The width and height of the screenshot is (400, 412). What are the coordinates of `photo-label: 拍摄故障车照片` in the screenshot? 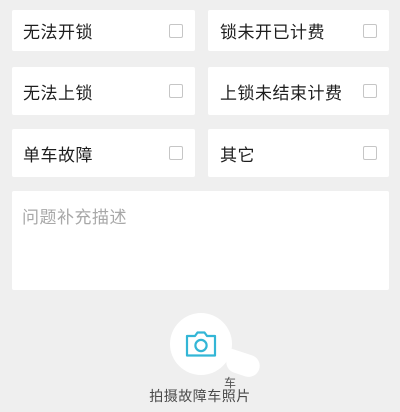 It's located at (200, 397).